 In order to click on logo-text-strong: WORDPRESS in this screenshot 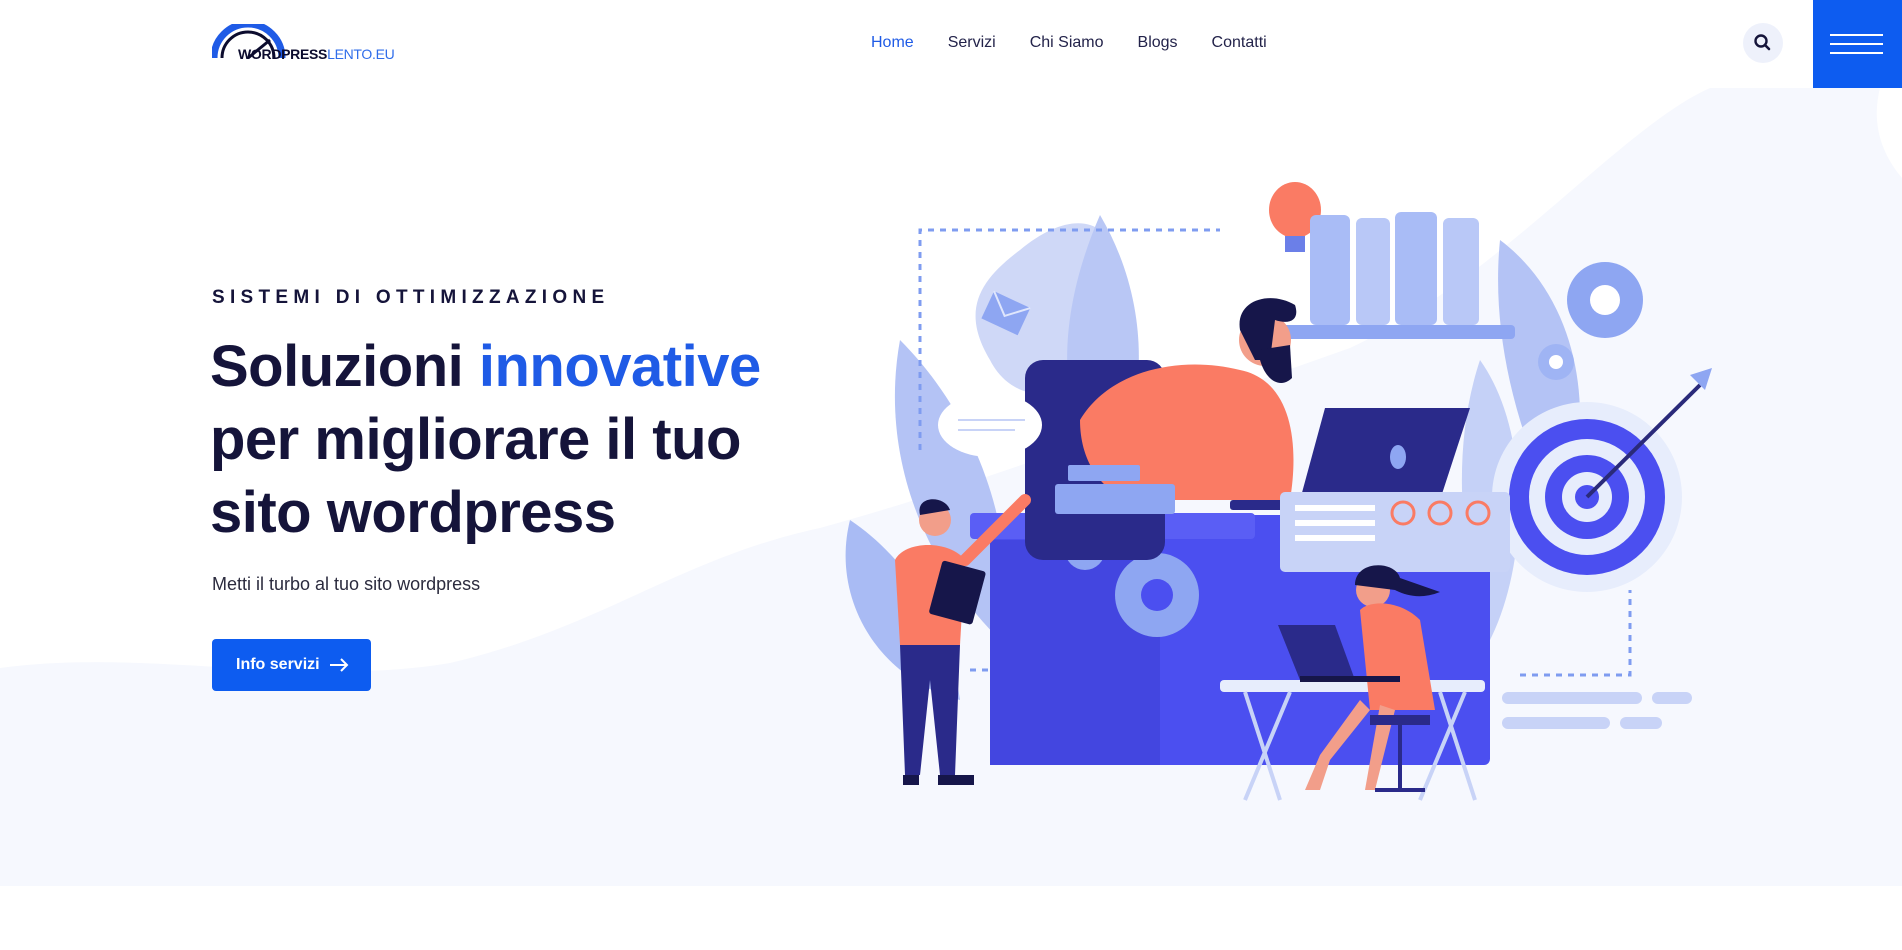, I will do `click(283, 54)`.